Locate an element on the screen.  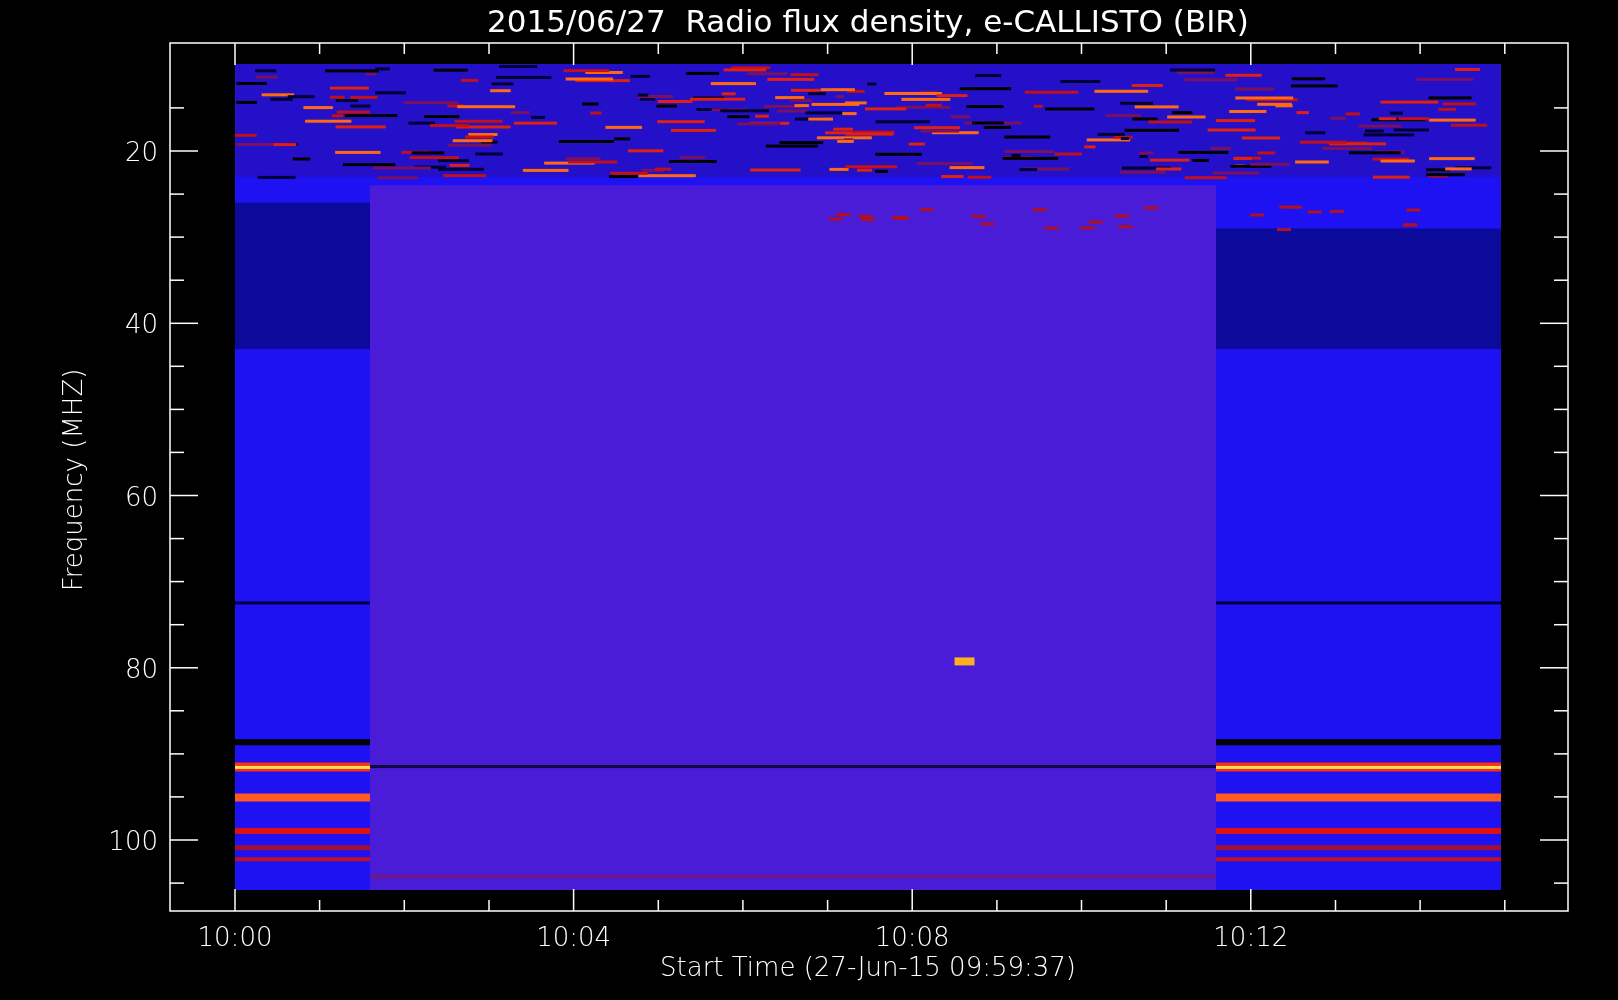
y-tick-label: 20 is located at coordinates (141, 152).